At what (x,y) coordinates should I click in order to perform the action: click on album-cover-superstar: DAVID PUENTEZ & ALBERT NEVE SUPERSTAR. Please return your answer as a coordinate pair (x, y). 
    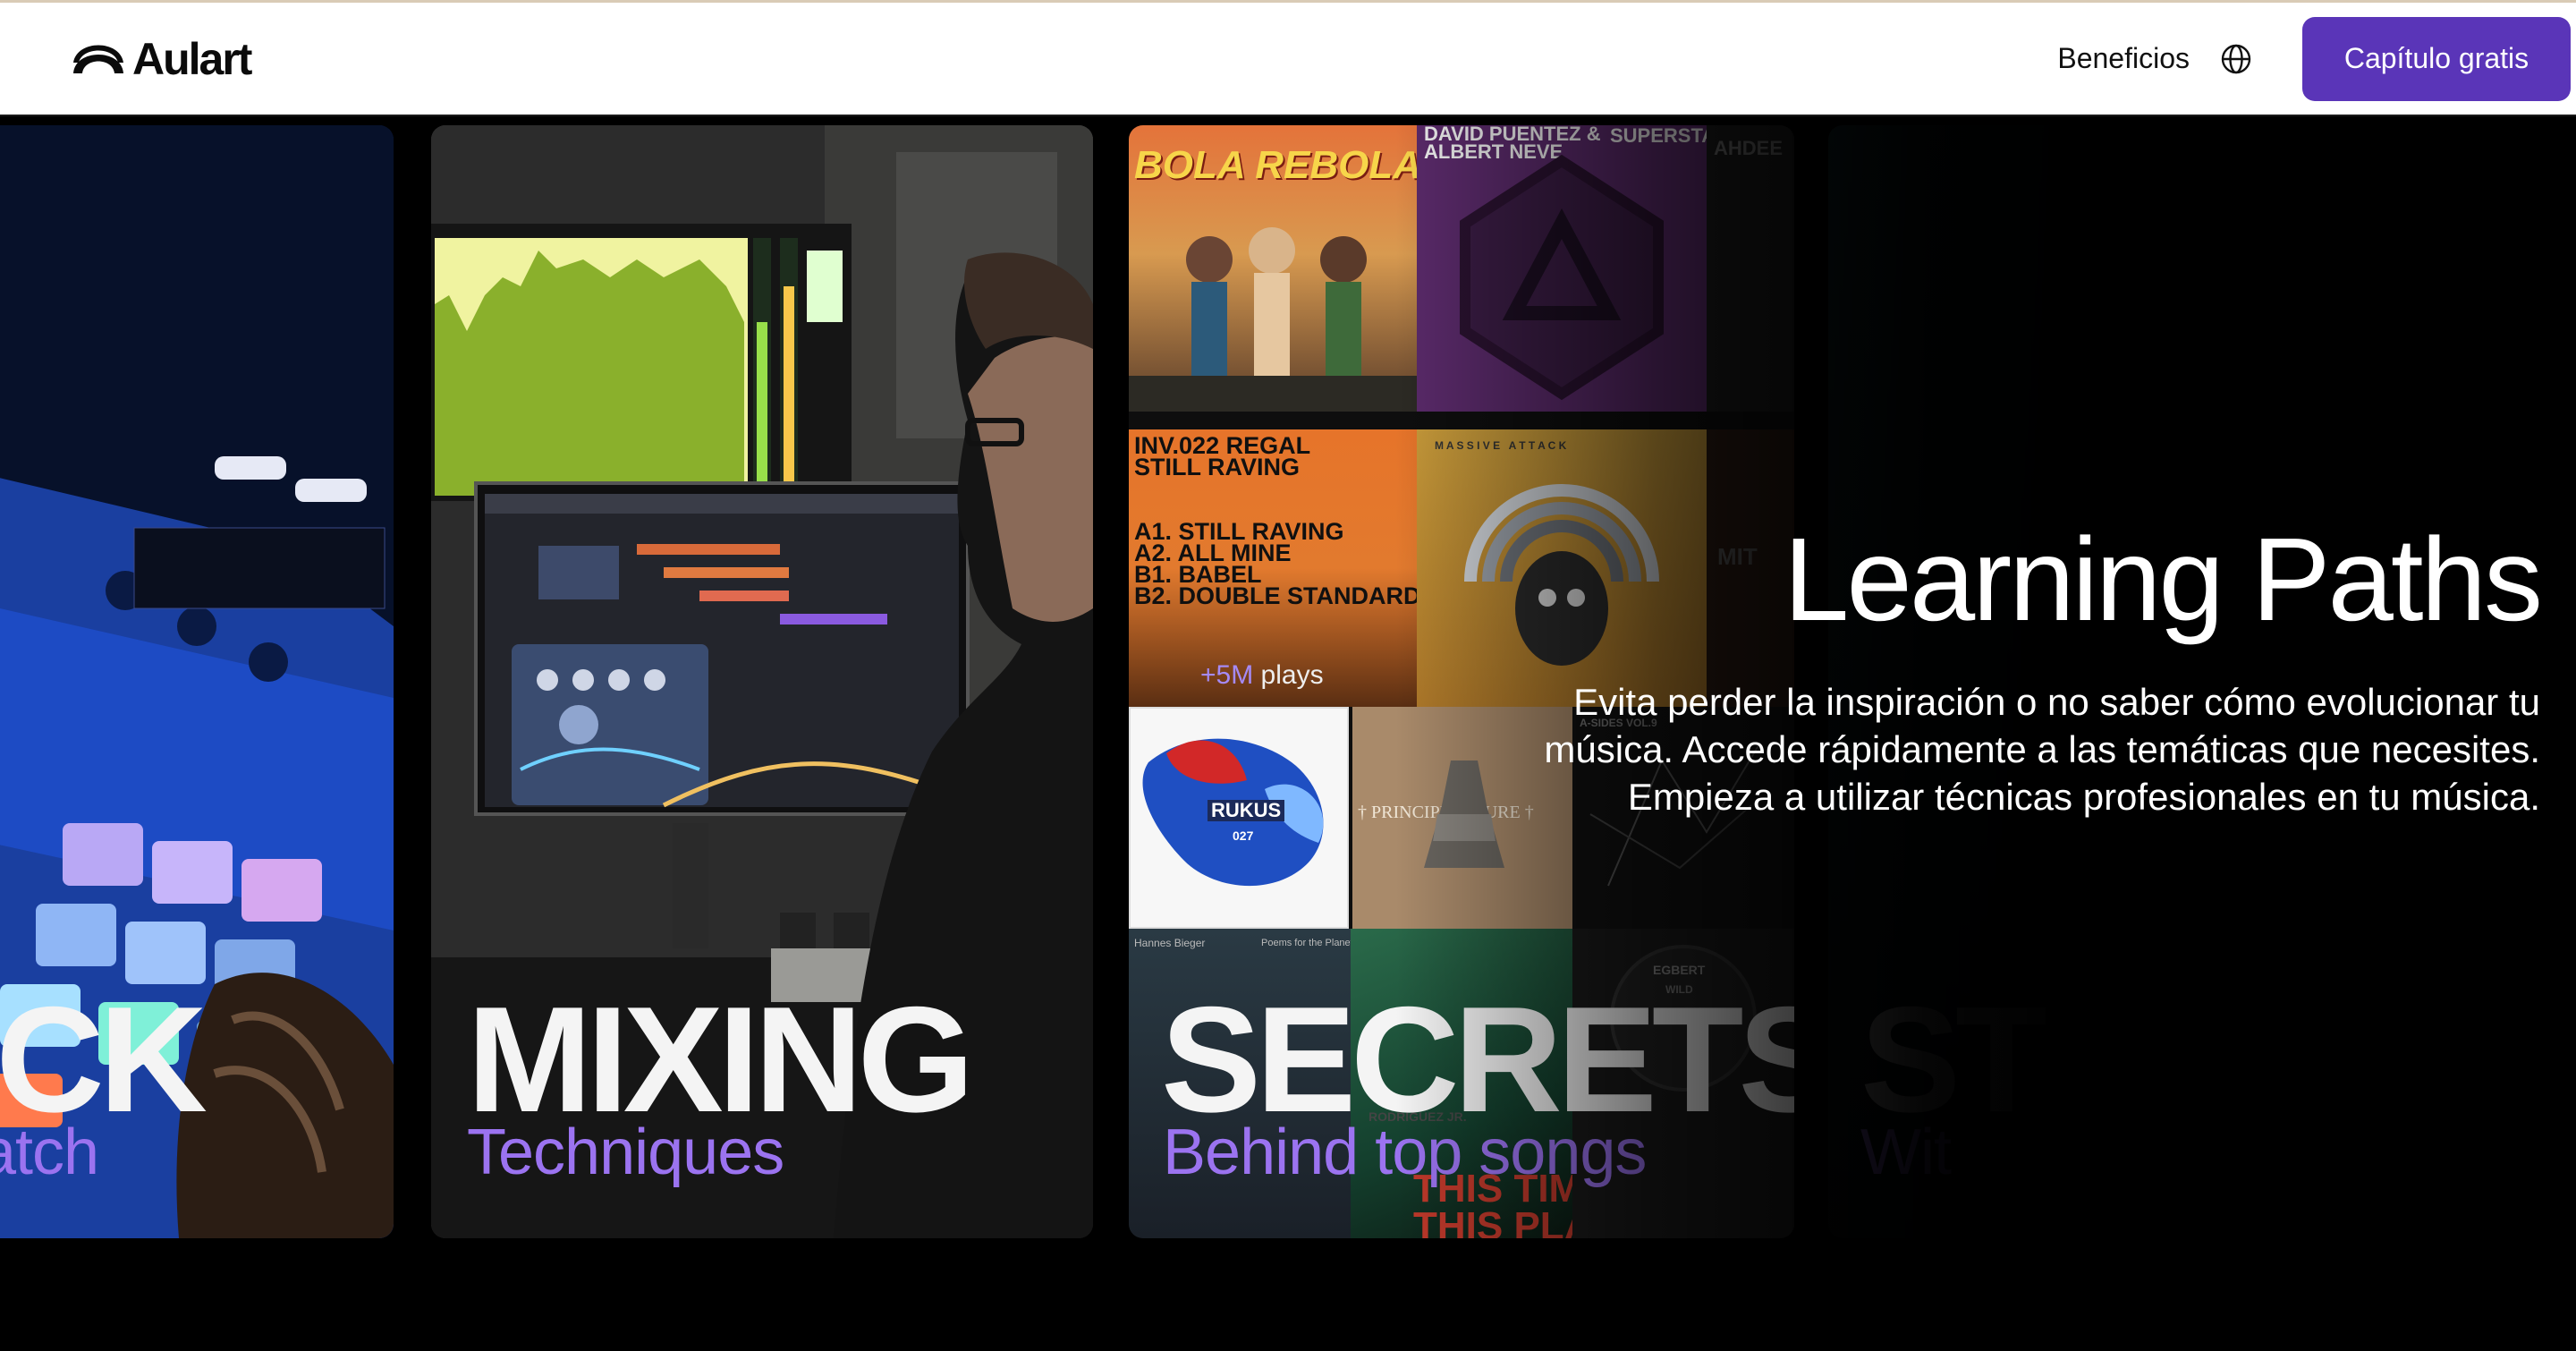
    Looking at the image, I should click on (1562, 269).